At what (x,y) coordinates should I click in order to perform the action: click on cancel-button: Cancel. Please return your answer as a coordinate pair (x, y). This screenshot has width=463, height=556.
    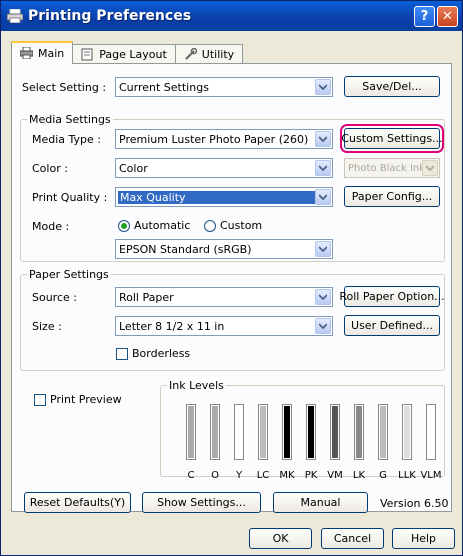
    Looking at the image, I should click on (352, 538).